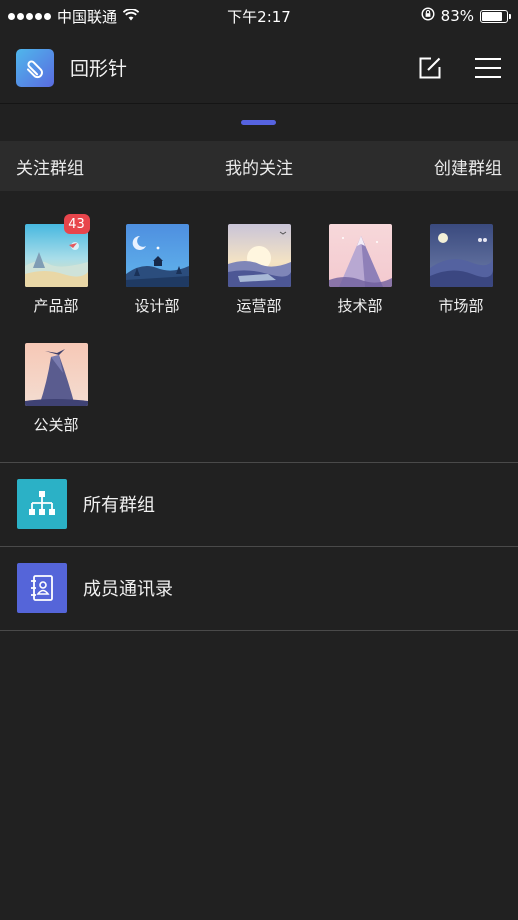 The width and height of the screenshot is (518, 920). I want to click on tab-my-follows: 我的关注, so click(259, 166).